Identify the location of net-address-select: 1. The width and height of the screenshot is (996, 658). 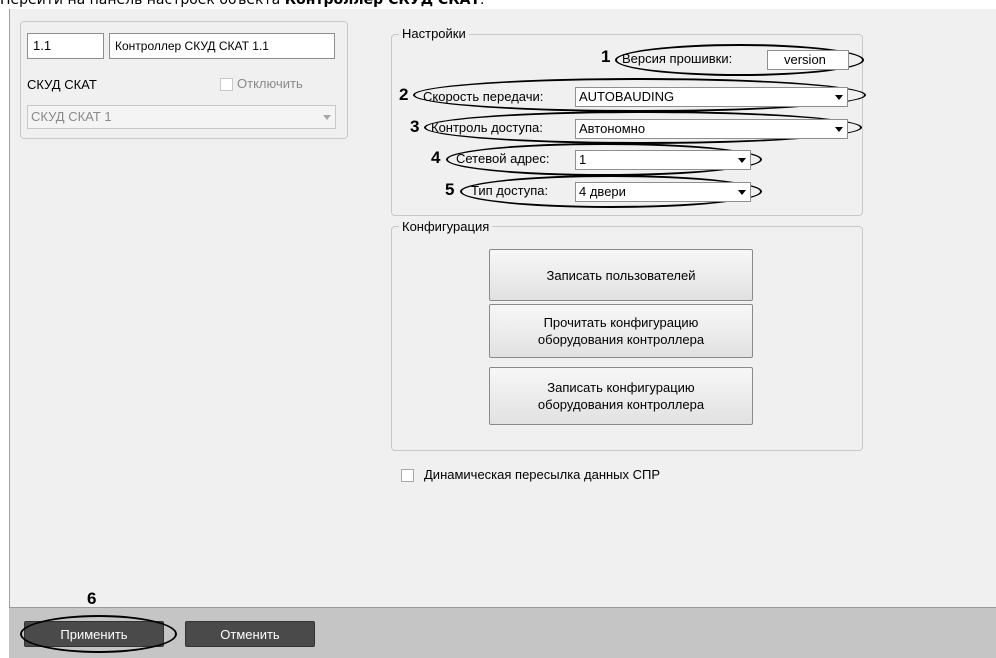
(663, 160).